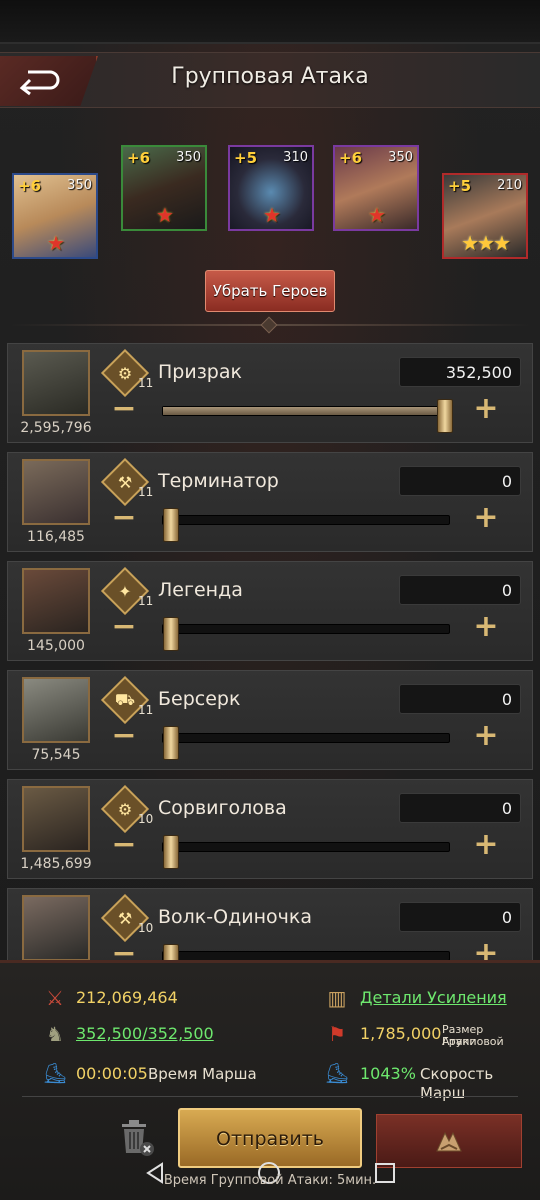  What do you see at coordinates (270, 291) in the screenshot?
I see `remove-heroes-button: Убрать Героев` at bounding box center [270, 291].